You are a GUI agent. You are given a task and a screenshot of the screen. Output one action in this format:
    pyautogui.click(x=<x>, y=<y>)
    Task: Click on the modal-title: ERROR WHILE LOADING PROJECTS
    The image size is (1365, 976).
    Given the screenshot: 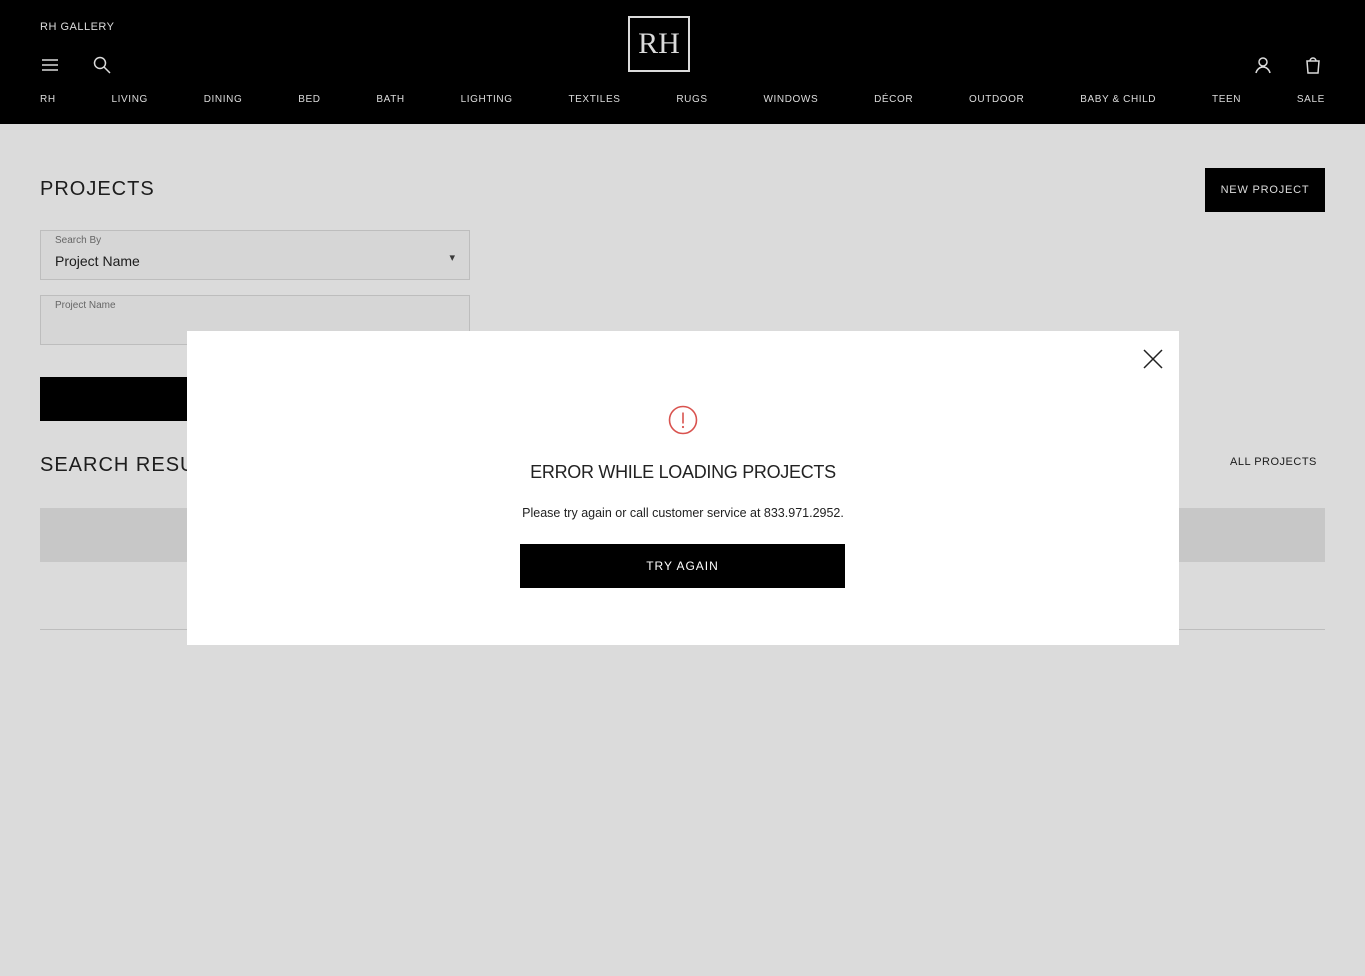 What is the action you would take?
    pyautogui.click(x=683, y=472)
    